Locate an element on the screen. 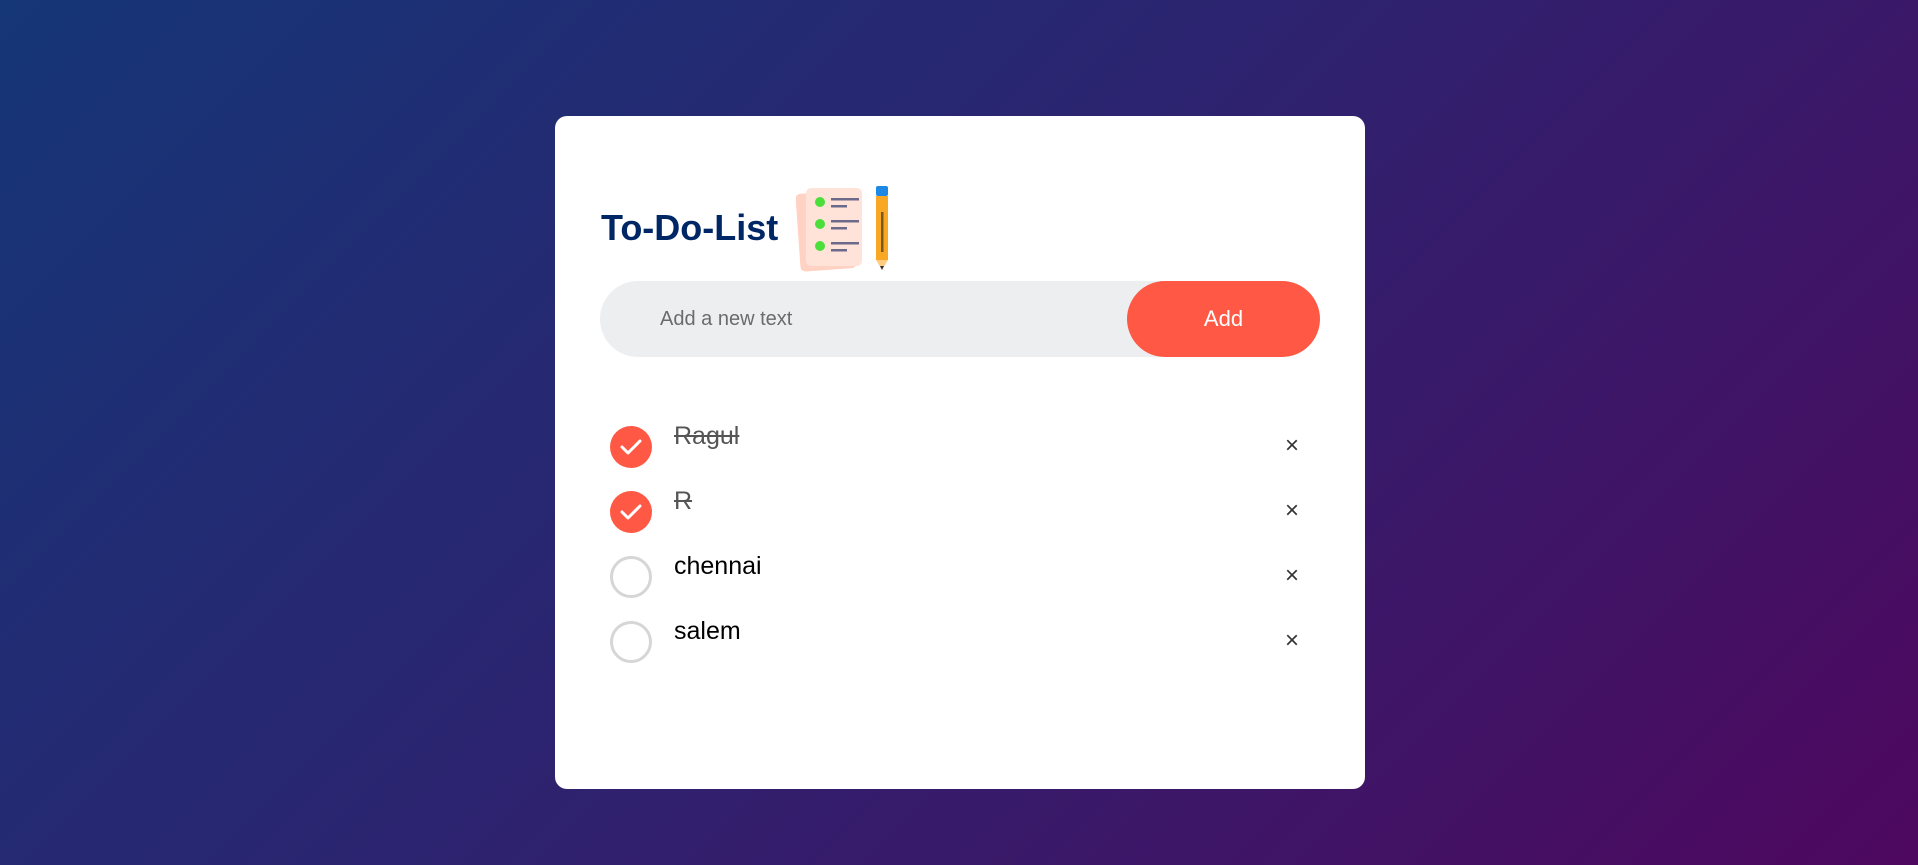 The width and height of the screenshot is (1918, 865). list-item: salem × is located at coordinates (960, 643).